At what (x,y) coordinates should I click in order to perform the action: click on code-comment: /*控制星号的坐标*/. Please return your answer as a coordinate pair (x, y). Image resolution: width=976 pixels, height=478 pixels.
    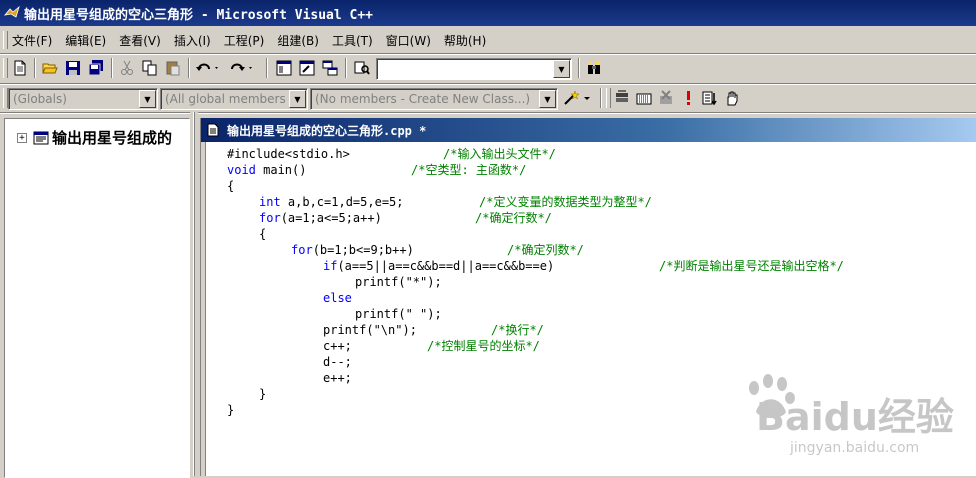
    Looking at the image, I should click on (483, 346).